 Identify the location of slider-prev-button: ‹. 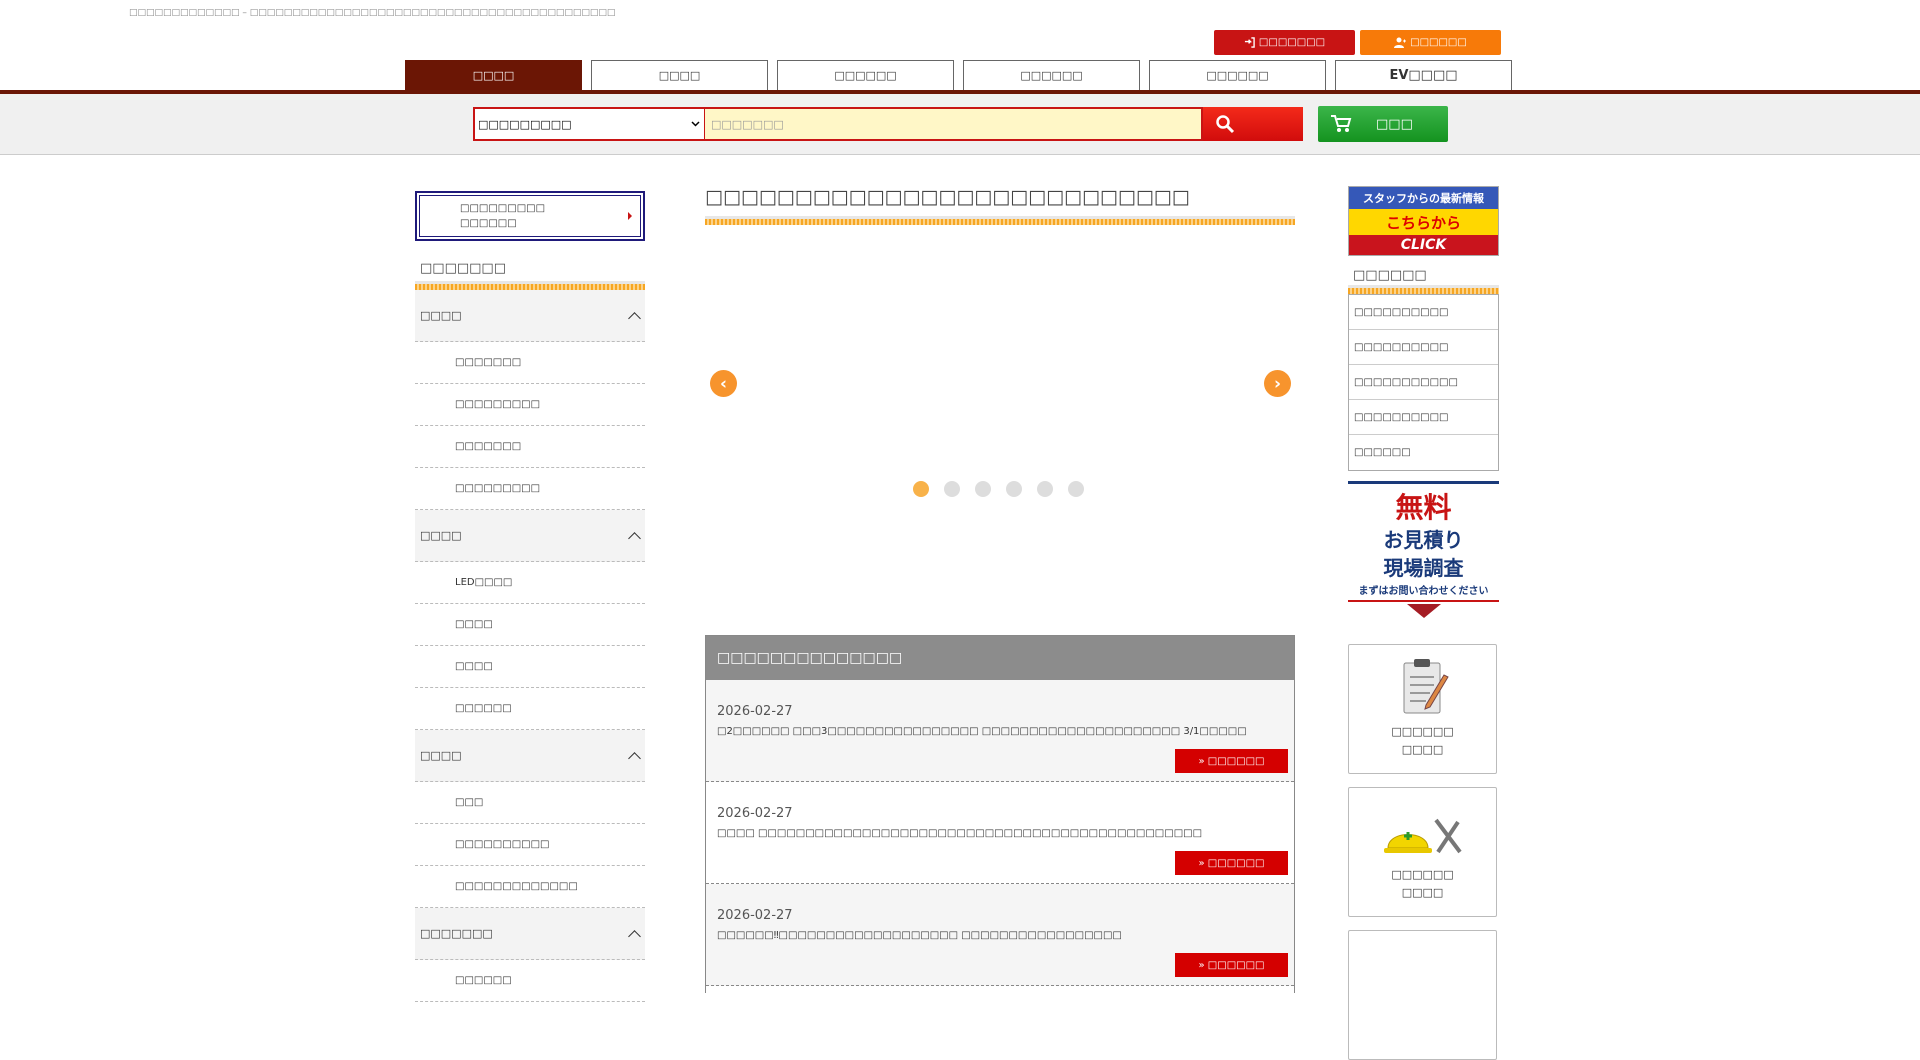
(723, 383).